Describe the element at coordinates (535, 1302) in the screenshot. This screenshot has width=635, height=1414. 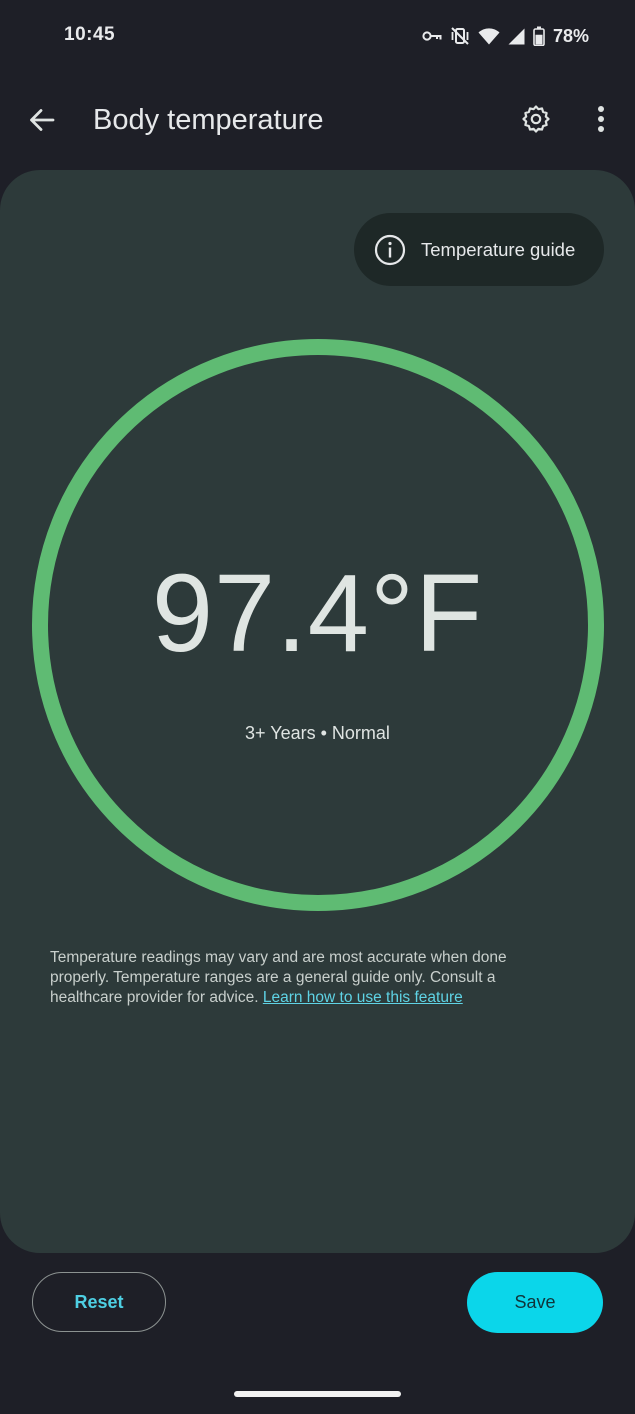
I see `save-button: Save` at that location.